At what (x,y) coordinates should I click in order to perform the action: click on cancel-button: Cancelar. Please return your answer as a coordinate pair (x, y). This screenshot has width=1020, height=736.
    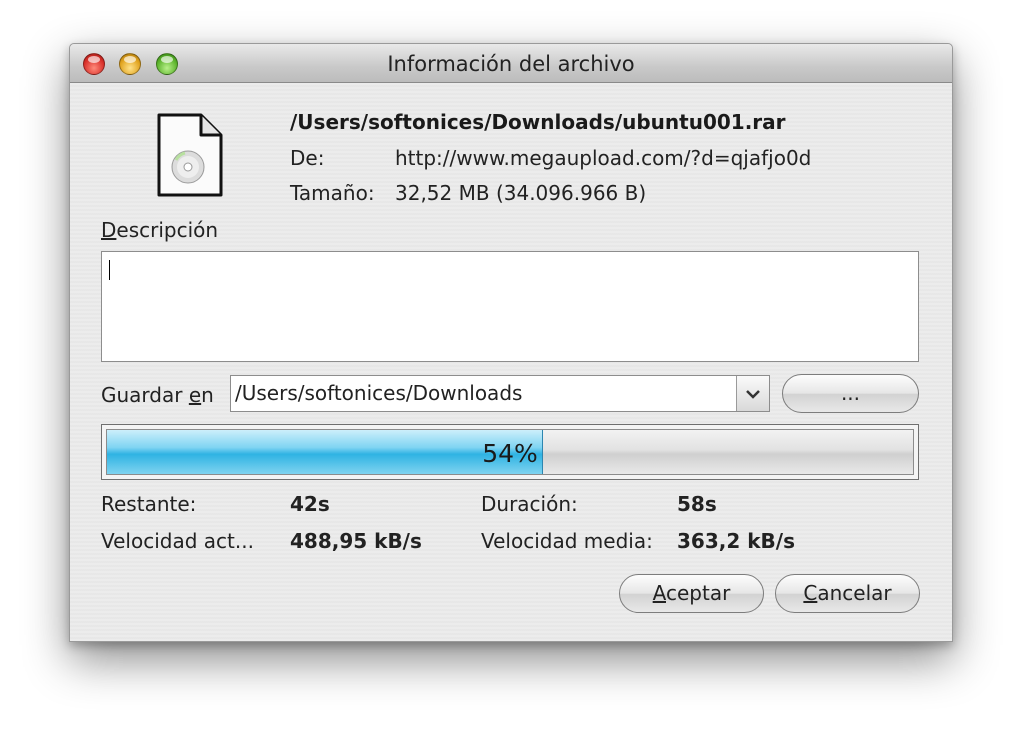
    Looking at the image, I should click on (847, 593).